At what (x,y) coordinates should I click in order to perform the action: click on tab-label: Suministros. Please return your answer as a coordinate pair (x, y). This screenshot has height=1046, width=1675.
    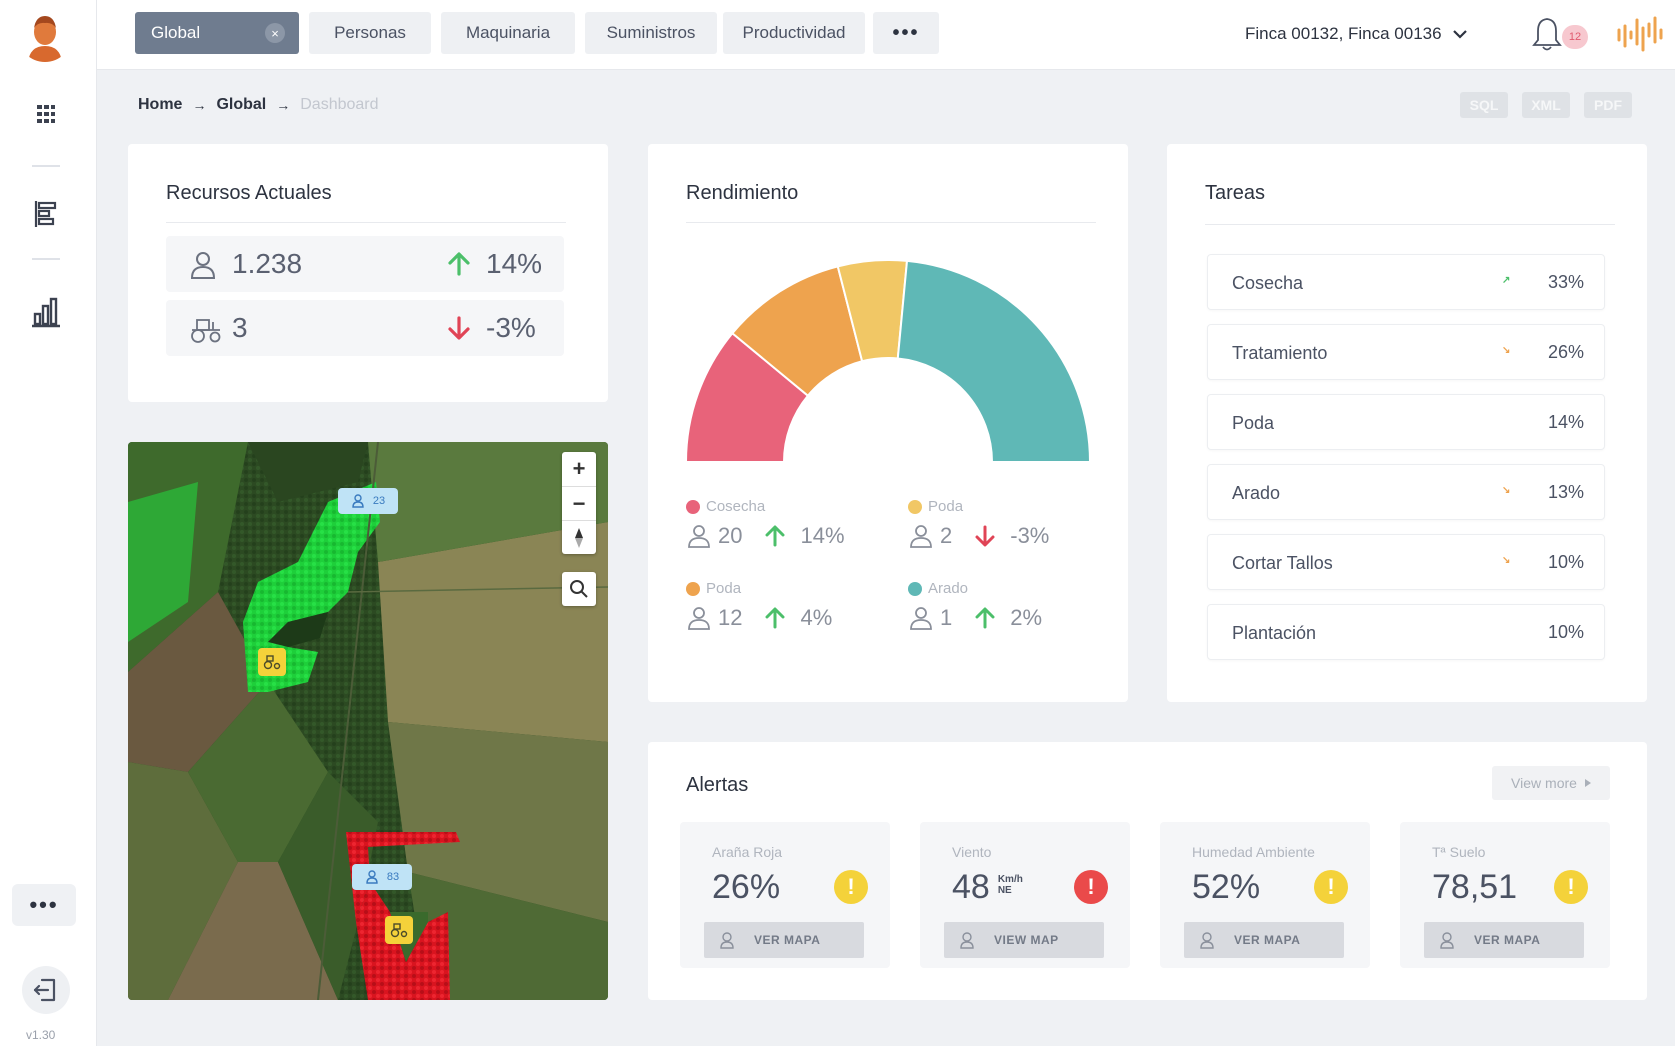
    Looking at the image, I should click on (651, 32).